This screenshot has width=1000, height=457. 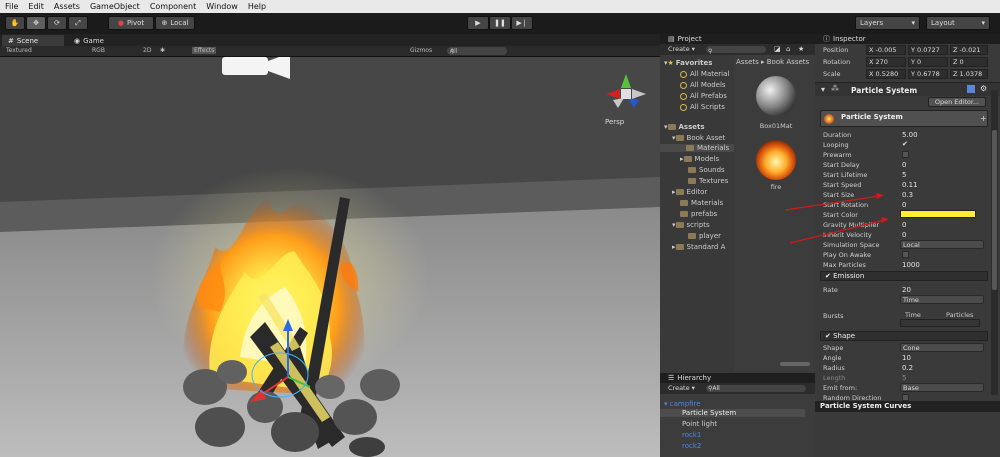 What do you see at coordinates (222, 6) in the screenshot?
I see `menu-window: Window` at bounding box center [222, 6].